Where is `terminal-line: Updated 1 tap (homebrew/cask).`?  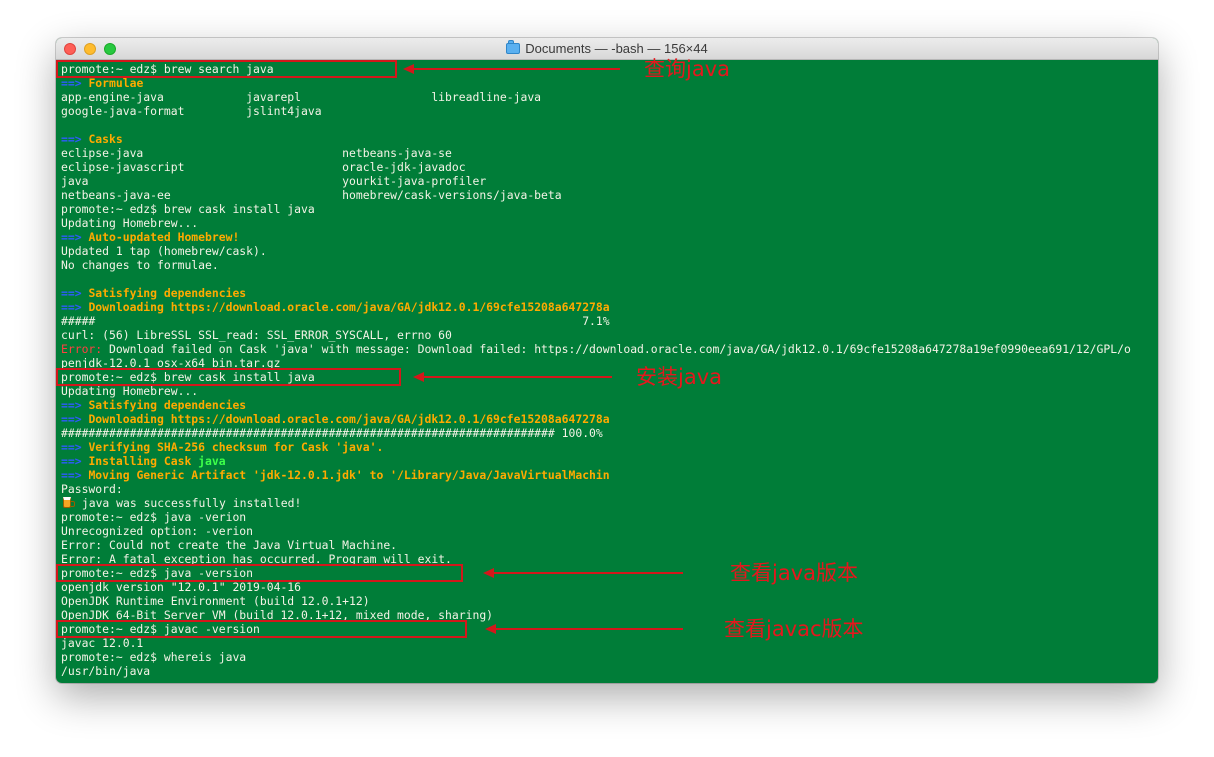
terminal-line: Updated 1 tap (homebrew/cask). is located at coordinates (609, 251).